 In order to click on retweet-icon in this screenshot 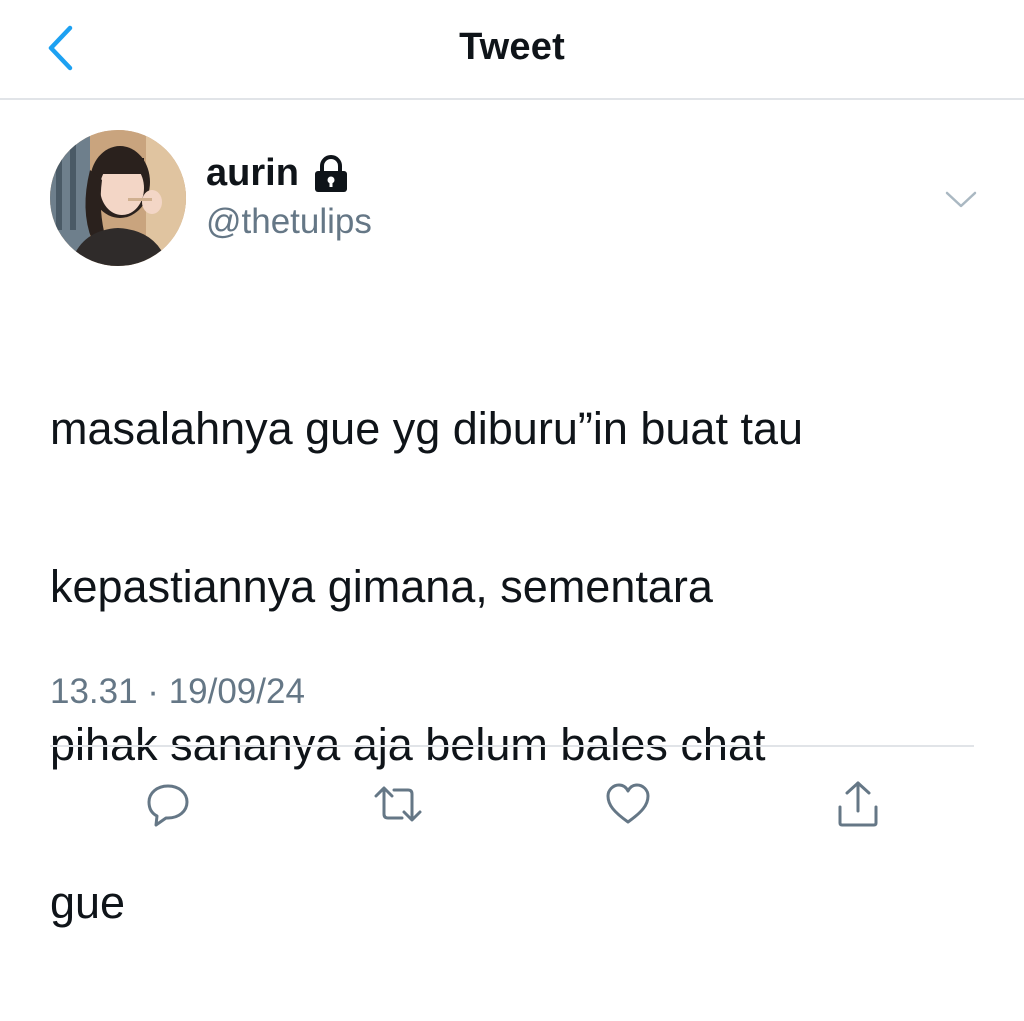, I will do `click(398, 804)`.